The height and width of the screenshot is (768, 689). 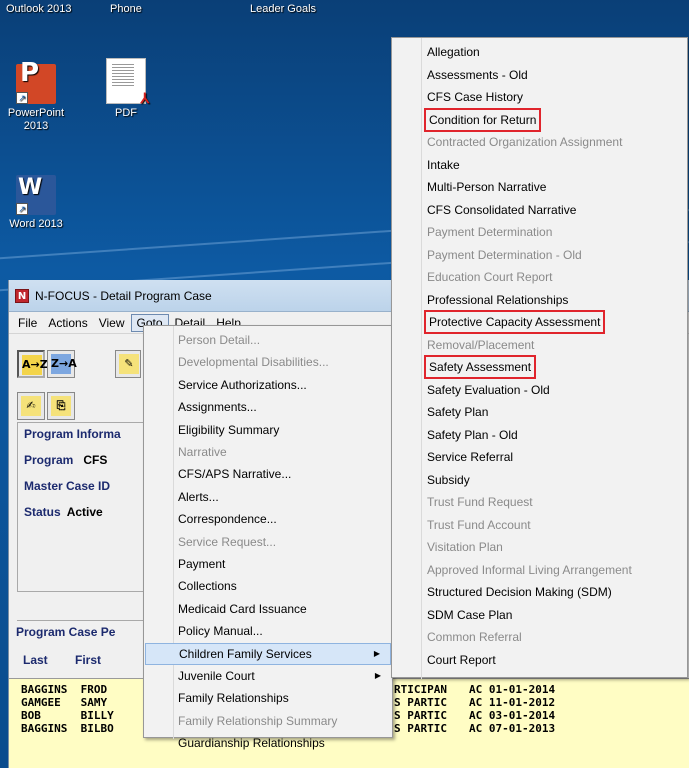 I want to click on person-edit-icon: ✍, so click(x=31, y=406).